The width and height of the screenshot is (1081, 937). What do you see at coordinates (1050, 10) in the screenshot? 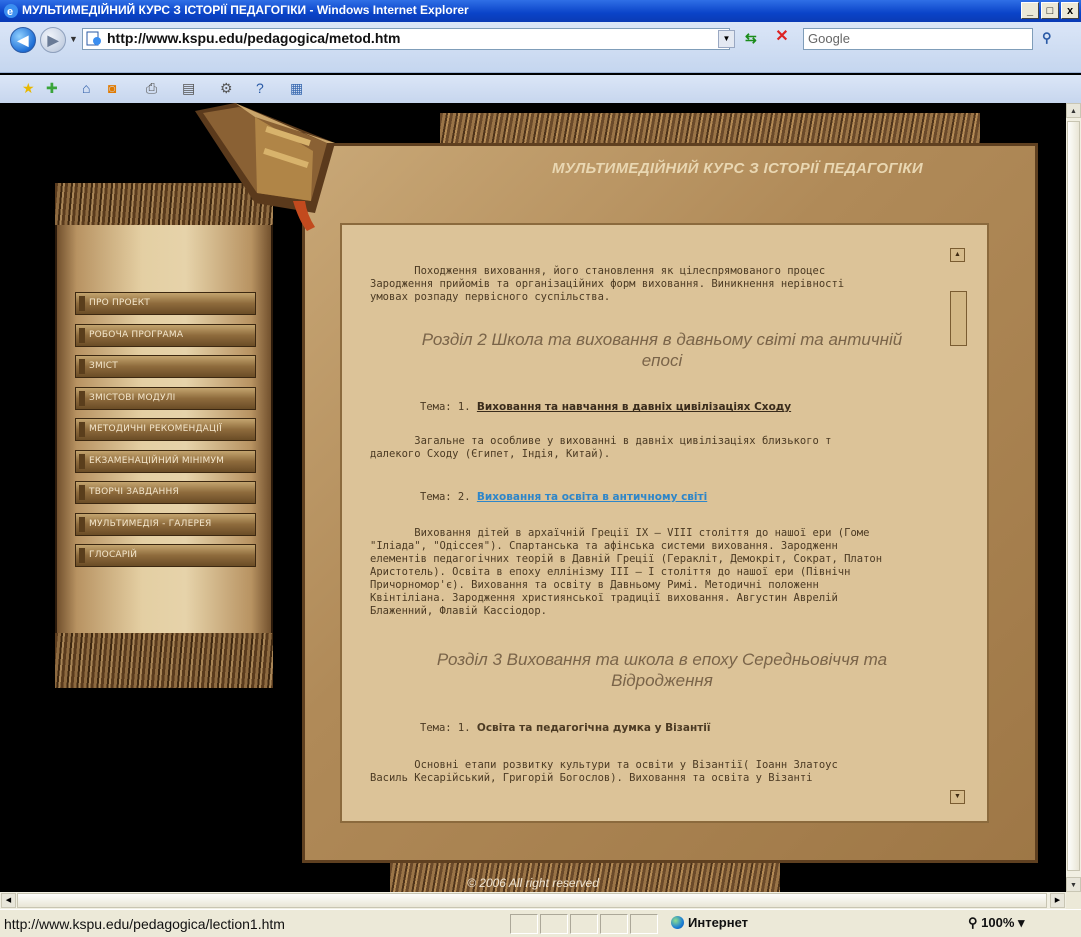
I see `maximize-button: □` at bounding box center [1050, 10].